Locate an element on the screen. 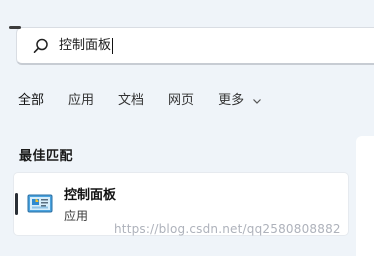 The image size is (374, 256). chevron-down-icon is located at coordinates (257, 101).